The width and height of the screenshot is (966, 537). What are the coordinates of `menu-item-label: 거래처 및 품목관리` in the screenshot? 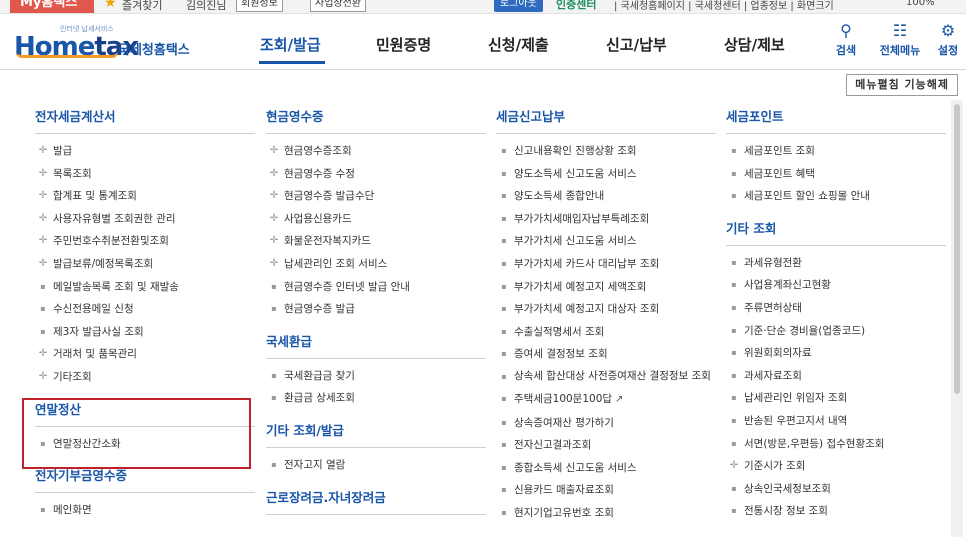 It's located at (95, 354).